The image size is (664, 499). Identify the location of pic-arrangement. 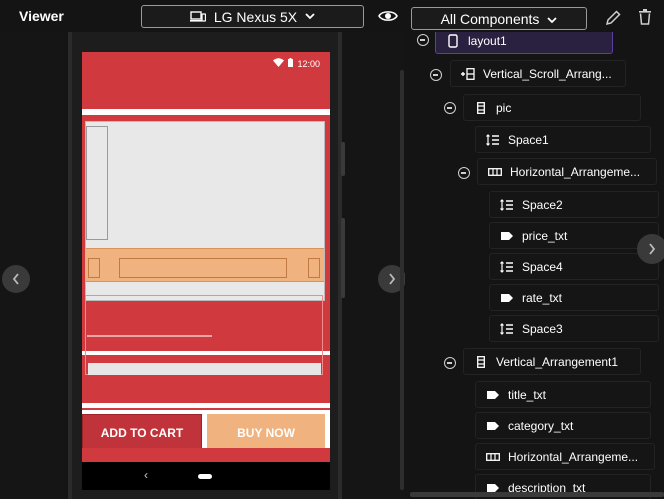
(205, 211).